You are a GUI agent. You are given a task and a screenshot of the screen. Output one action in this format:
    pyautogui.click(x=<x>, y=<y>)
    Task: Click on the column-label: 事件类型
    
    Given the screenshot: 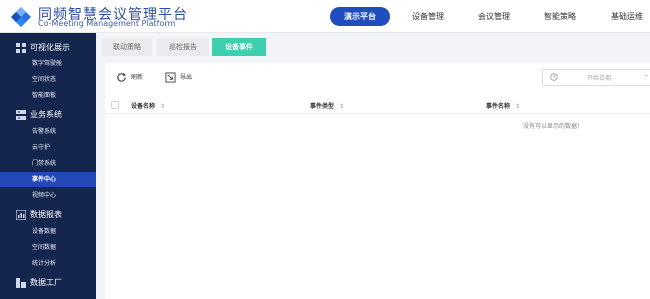 What is the action you would take?
    pyautogui.click(x=322, y=106)
    